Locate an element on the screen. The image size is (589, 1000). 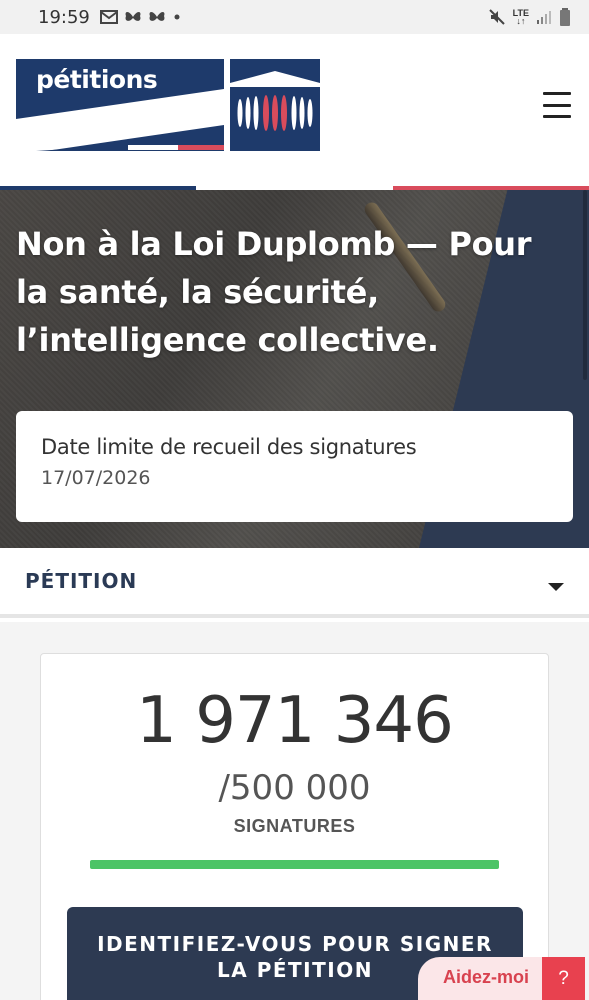
menu-icon is located at coordinates (557, 105).